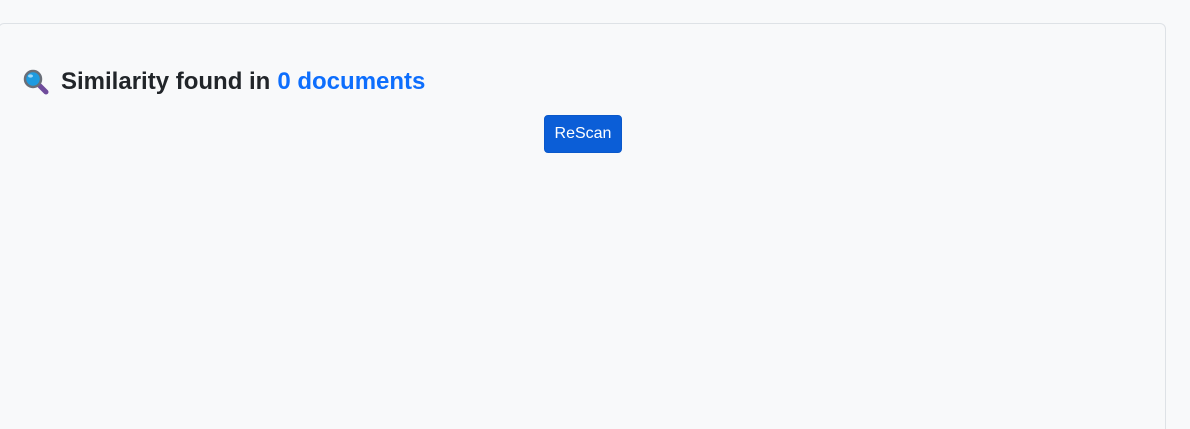 The image size is (1190, 429). I want to click on similarity-heading: Similarity found in 0 documents, so click(224, 82).